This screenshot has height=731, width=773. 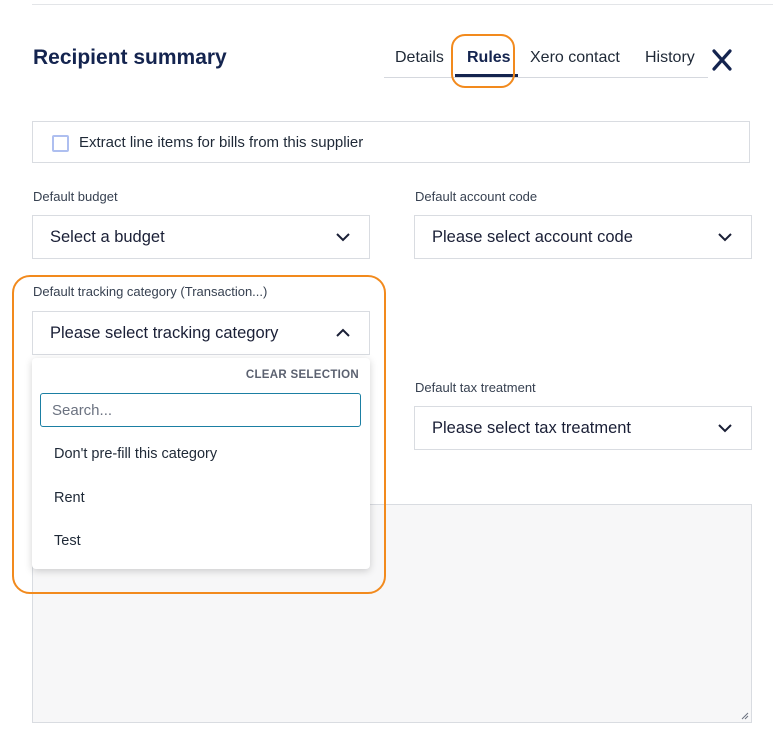 I want to click on default-account-code-select: Please select account code, so click(x=583, y=237).